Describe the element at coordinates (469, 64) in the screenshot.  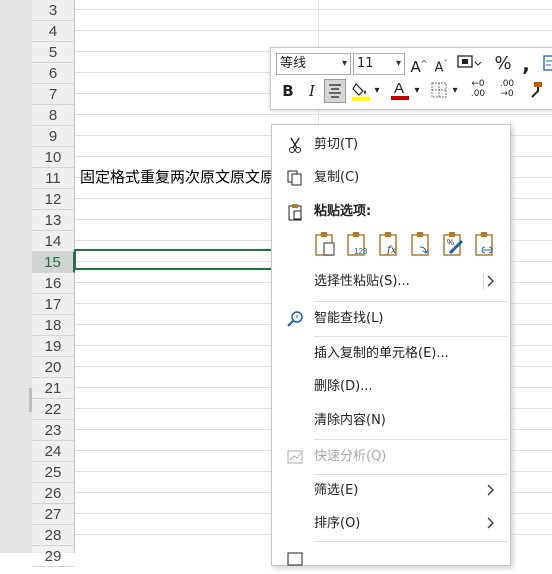
I see `accounting-format-icon` at that location.